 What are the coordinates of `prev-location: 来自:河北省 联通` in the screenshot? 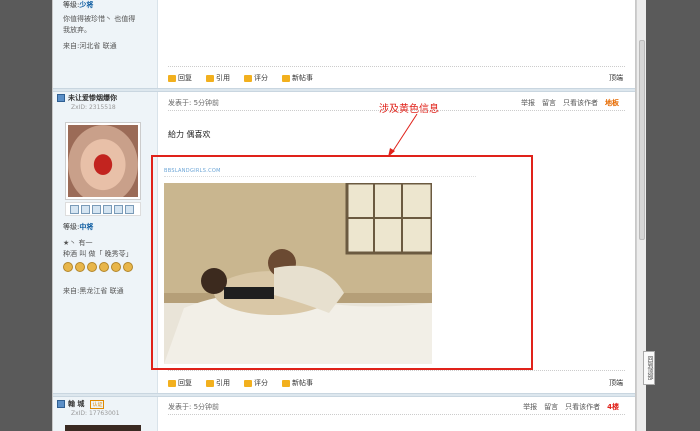 It's located at (90, 46).